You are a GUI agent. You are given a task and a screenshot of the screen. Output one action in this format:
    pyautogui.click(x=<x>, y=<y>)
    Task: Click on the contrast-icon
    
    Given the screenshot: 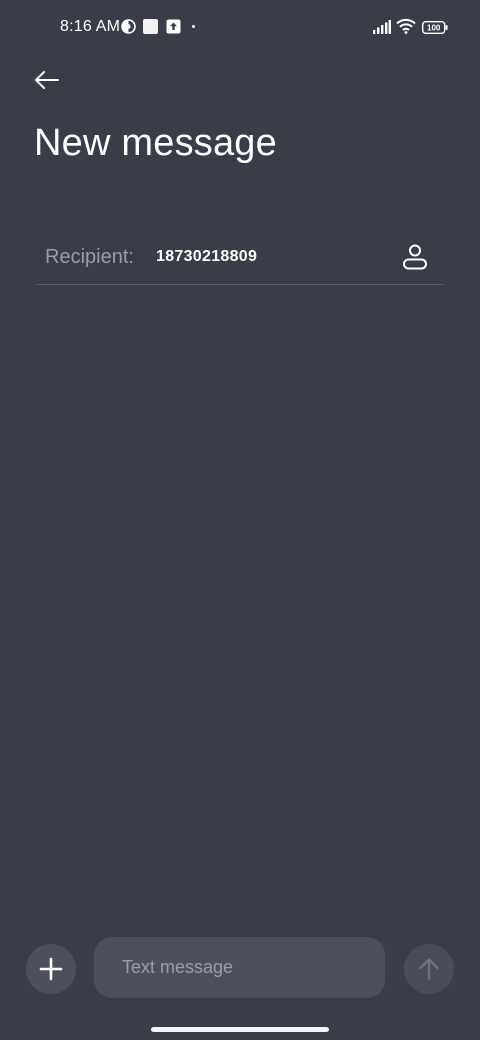 What is the action you would take?
    pyautogui.click(x=128, y=26)
    